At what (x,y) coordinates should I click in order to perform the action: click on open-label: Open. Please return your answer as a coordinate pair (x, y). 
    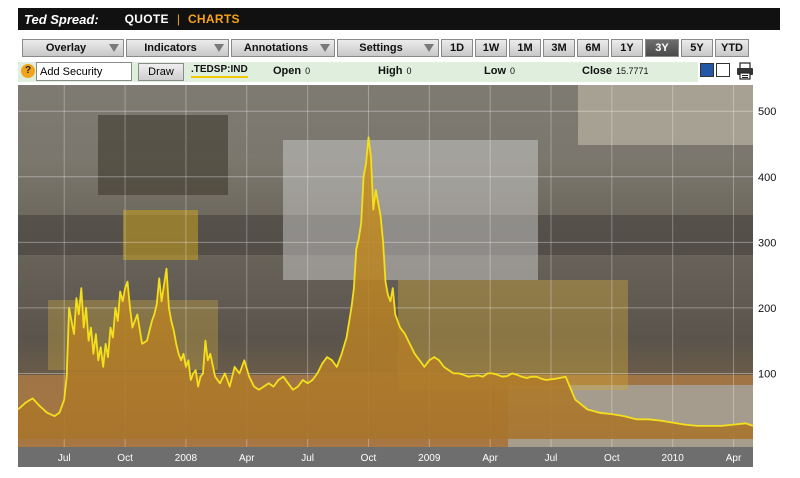
    Looking at the image, I should click on (287, 71).